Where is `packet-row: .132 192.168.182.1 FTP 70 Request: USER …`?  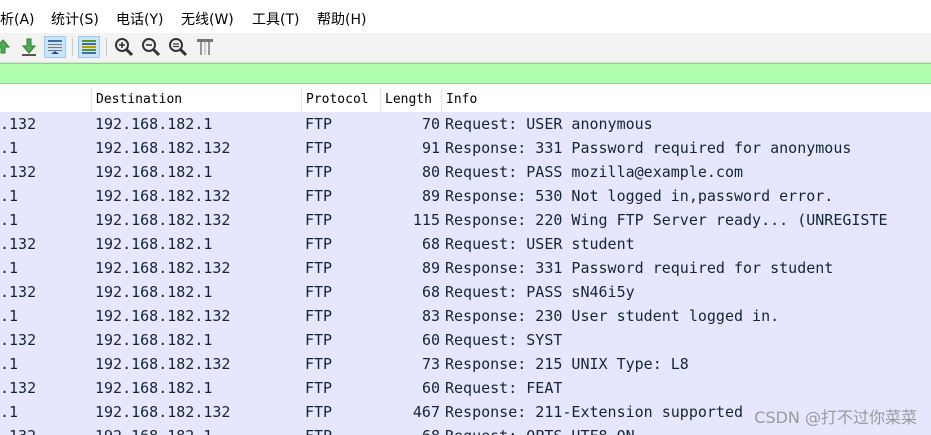
packet-row: .132 192.168.182.1 FTP 70 Request: USER … is located at coordinates (465, 124).